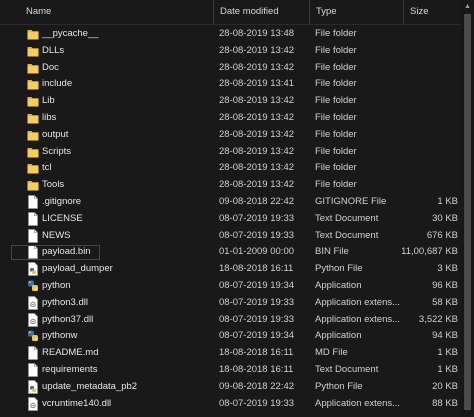 The width and height of the screenshot is (474, 417). What do you see at coordinates (467, 7) in the screenshot?
I see `scroll-up-arrow-icon: ▲` at bounding box center [467, 7].